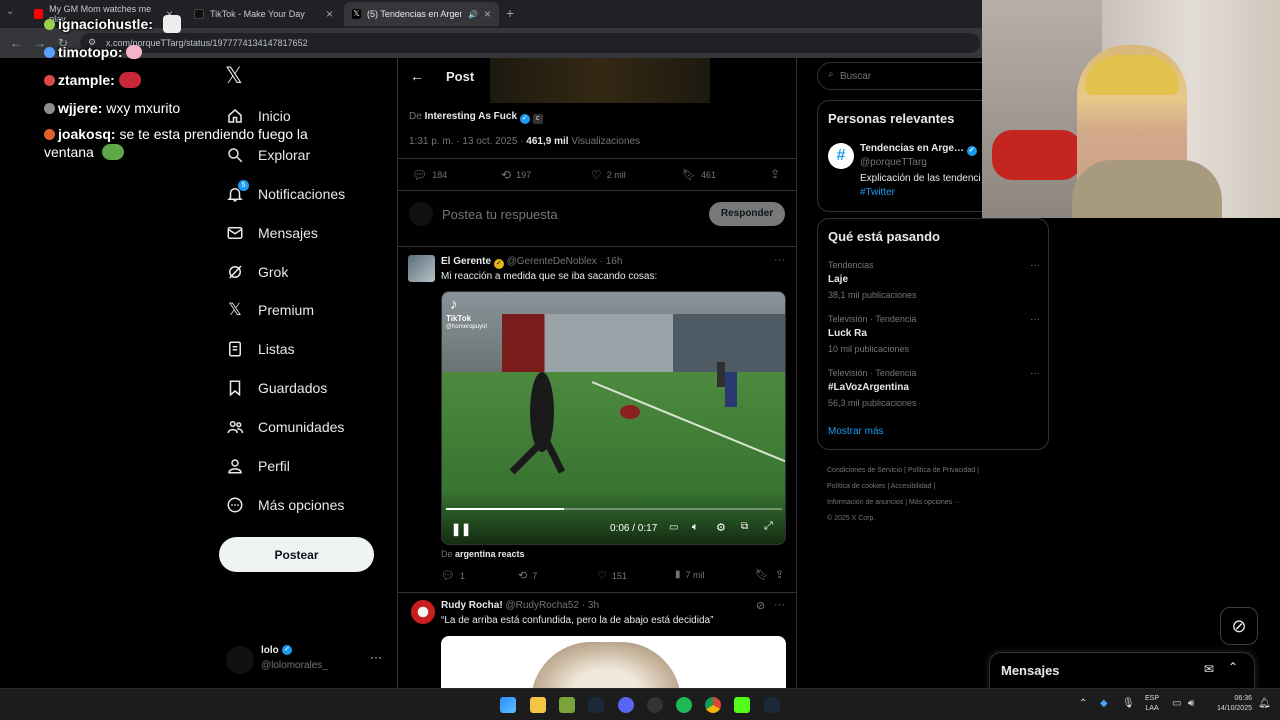 The width and height of the screenshot is (1280, 720). I want to click on tray-chevron-icon: ⌃, so click(1083, 703).